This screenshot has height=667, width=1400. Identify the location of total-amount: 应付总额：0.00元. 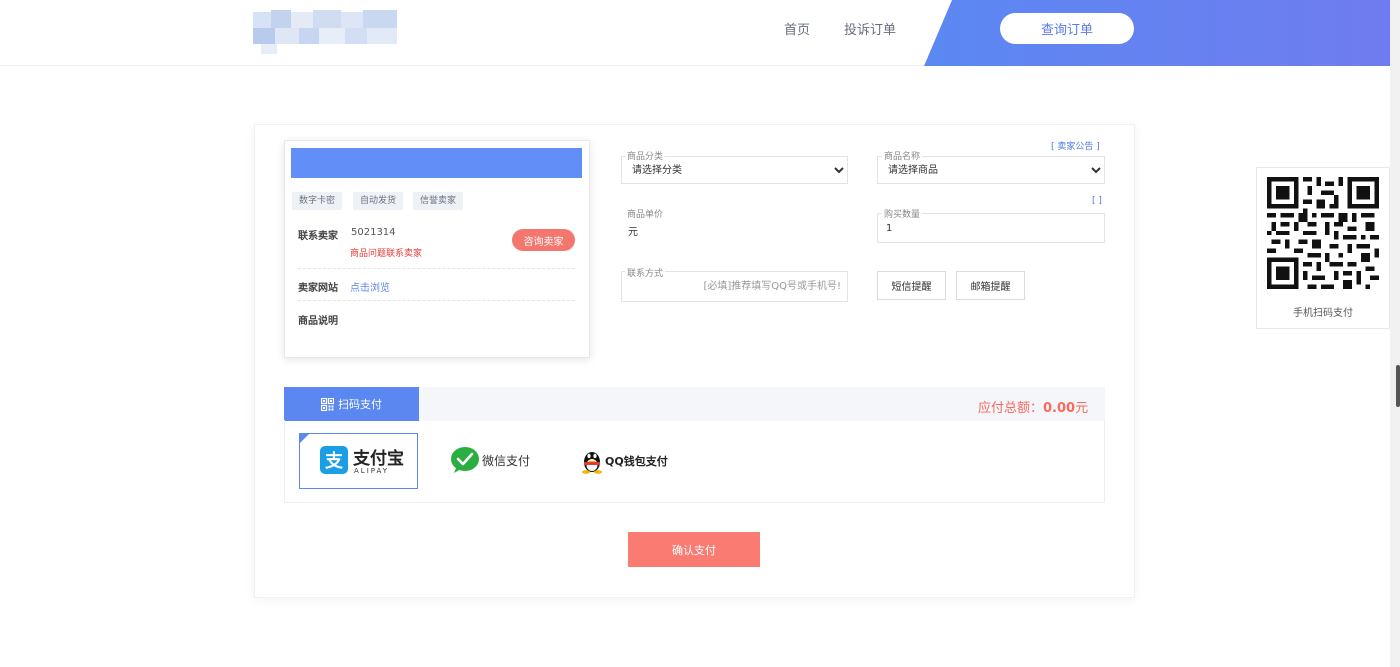
(1033, 406).